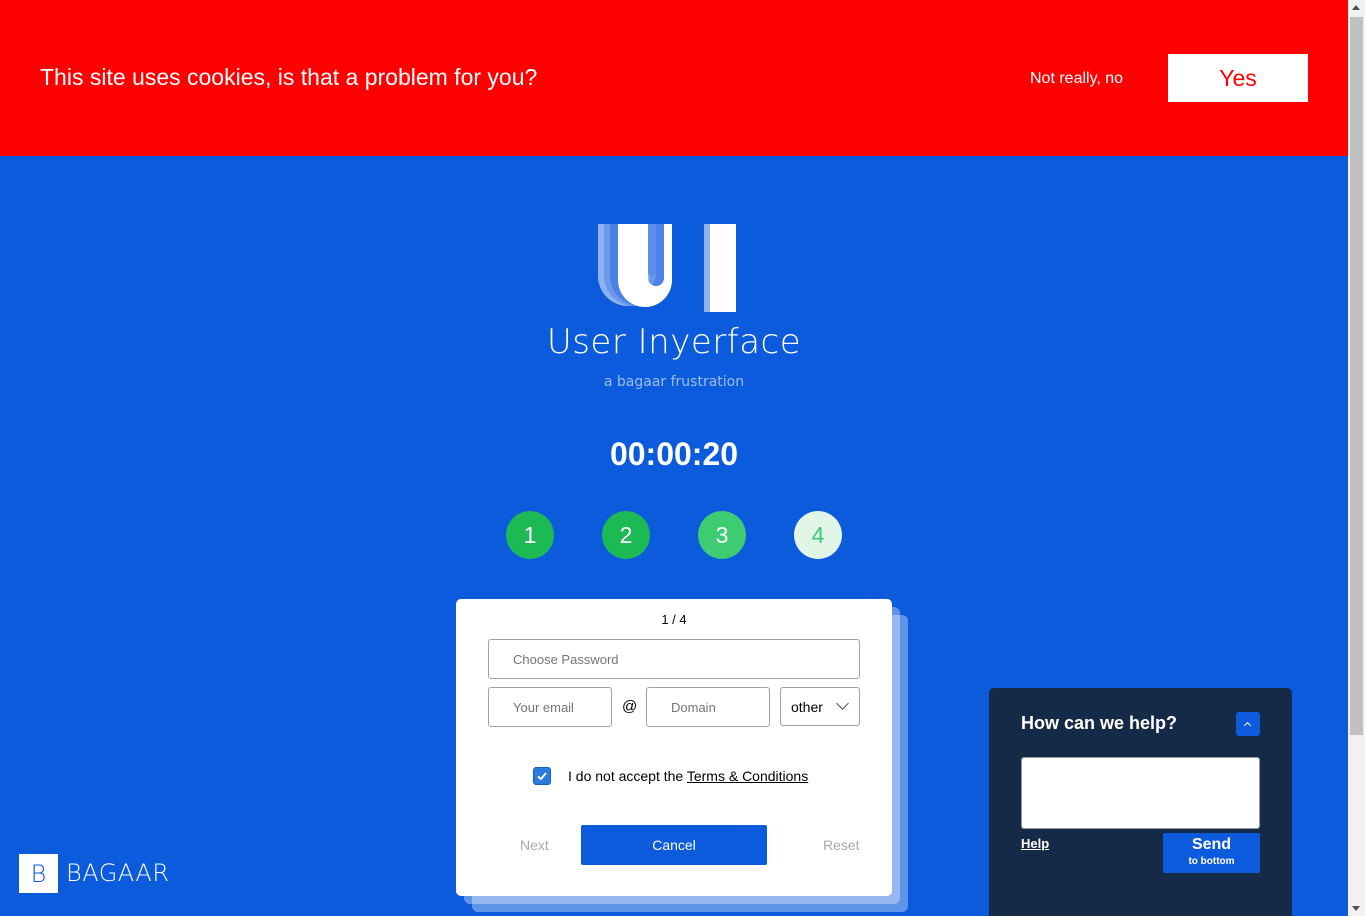  I want to click on help-message-input, so click(1140, 793).